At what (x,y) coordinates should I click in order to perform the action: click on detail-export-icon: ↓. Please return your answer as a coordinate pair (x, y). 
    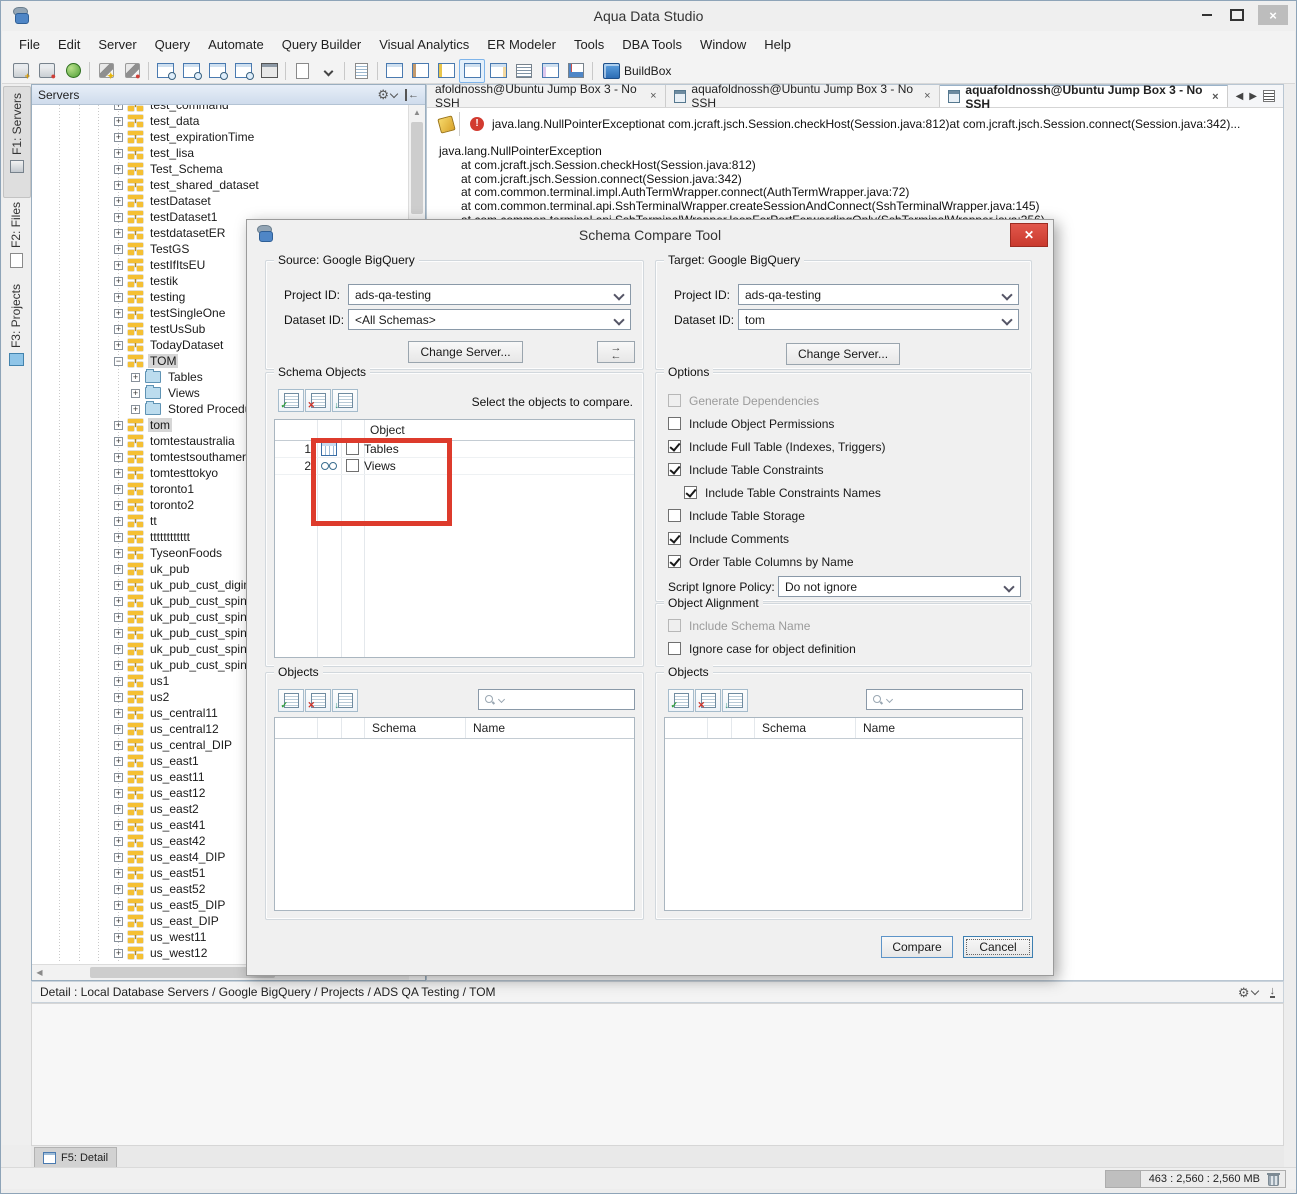
    Looking at the image, I should click on (1272, 992).